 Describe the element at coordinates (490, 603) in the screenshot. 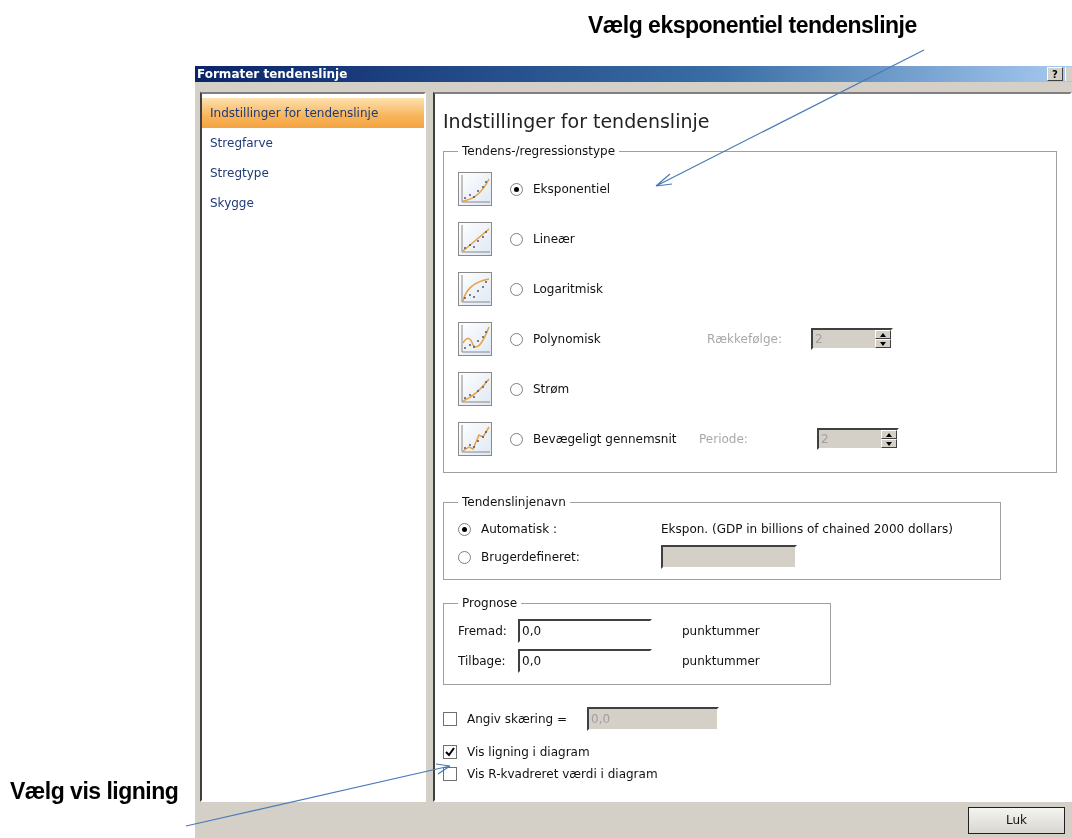

I see `group-legend: Prognose` at that location.